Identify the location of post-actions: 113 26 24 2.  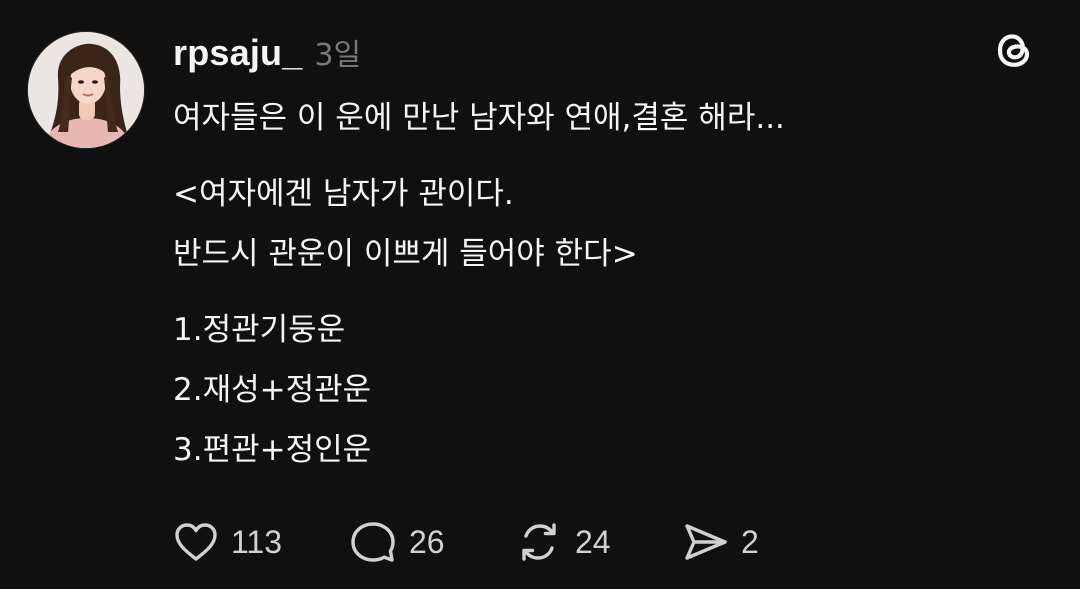
(466, 542).